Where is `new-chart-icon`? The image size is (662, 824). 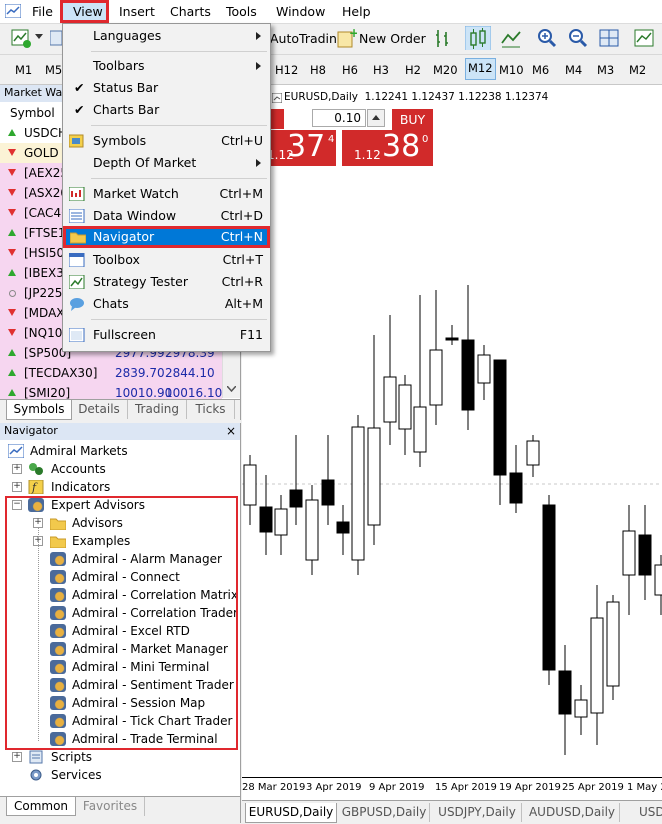 new-chart-icon is located at coordinates (21, 39).